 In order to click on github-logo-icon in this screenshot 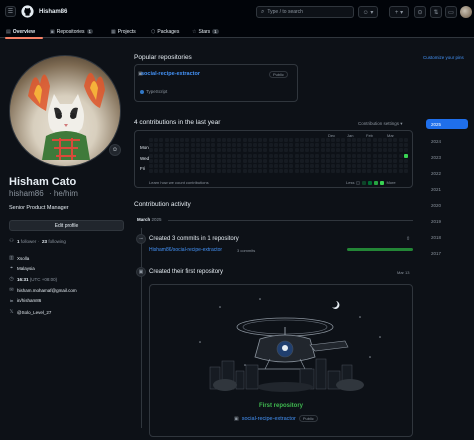, I will do `click(27, 11)`.